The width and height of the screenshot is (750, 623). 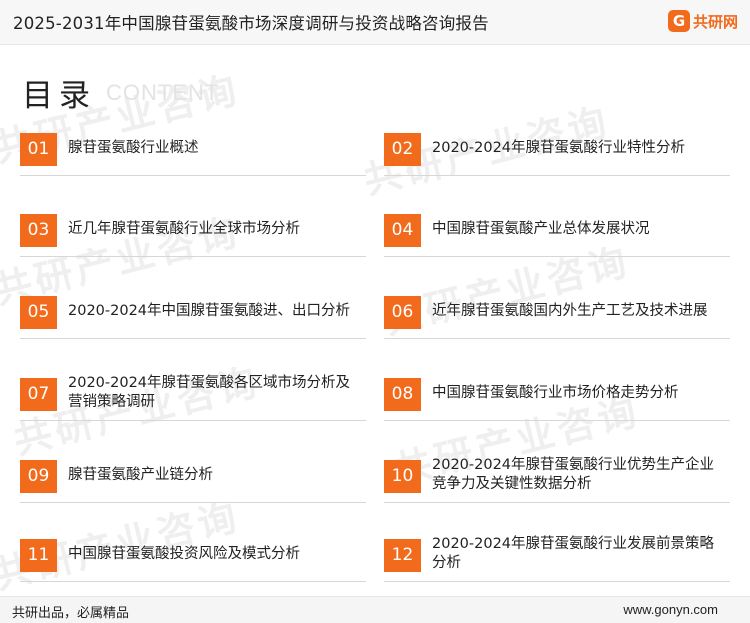 What do you see at coordinates (402, 230) in the screenshot?
I see `toc-item-number: 04` at bounding box center [402, 230].